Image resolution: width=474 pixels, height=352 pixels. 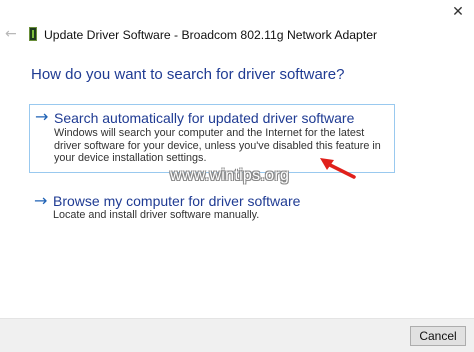 I want to click on dialog-footer: Cancel, so click(x=237, y=335).